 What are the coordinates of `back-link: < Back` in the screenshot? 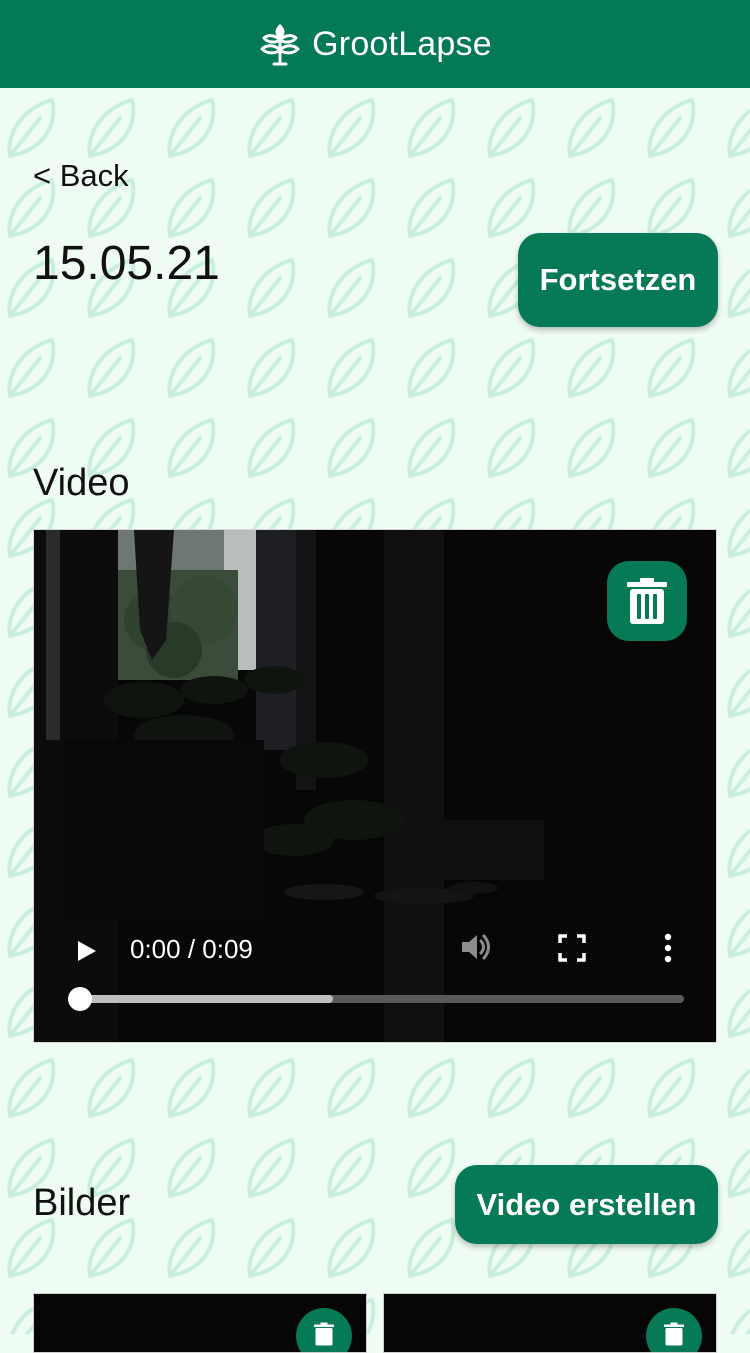 It's located at (81, 176).